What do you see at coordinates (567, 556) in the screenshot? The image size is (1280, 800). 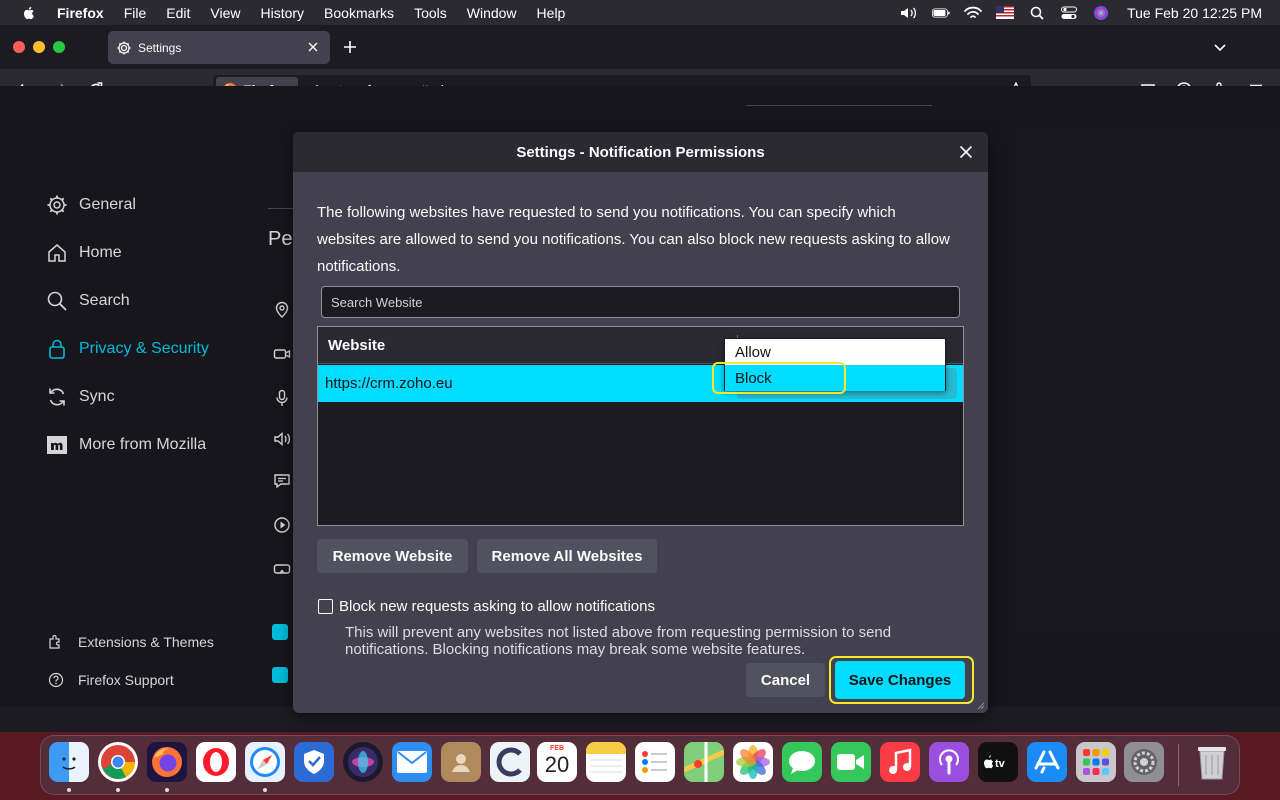 I see `remove-all-websites-button: Remove All Websites` at bounding box center [567, 556].